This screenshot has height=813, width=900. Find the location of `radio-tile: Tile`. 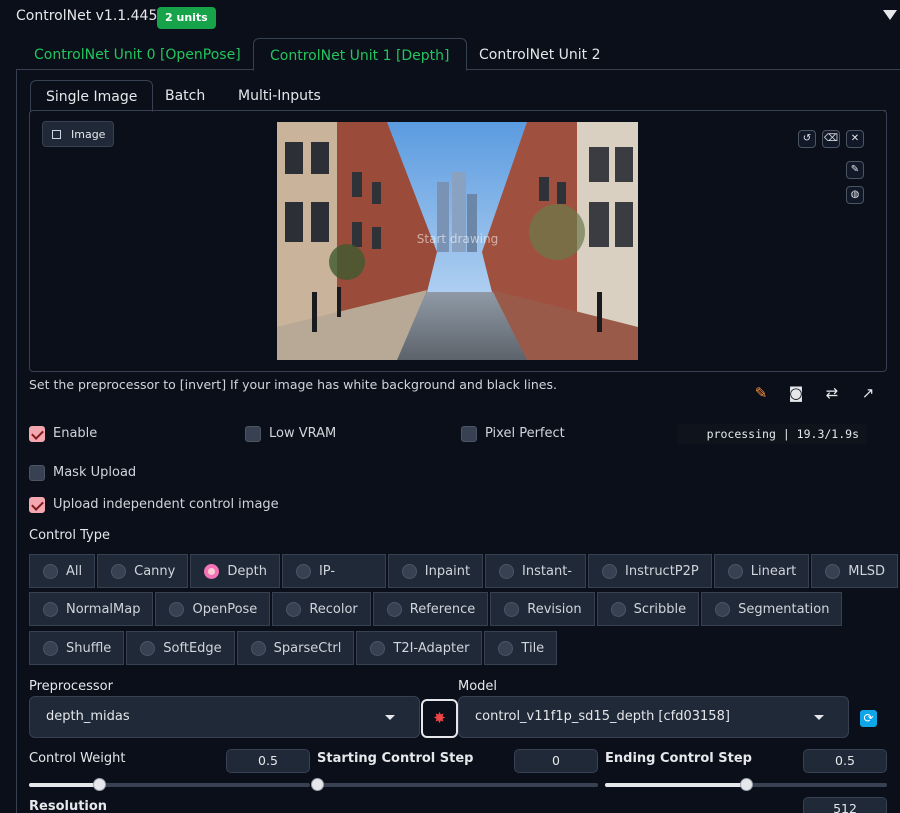

radio-tile: Tile is located at coordinates (521, 648).